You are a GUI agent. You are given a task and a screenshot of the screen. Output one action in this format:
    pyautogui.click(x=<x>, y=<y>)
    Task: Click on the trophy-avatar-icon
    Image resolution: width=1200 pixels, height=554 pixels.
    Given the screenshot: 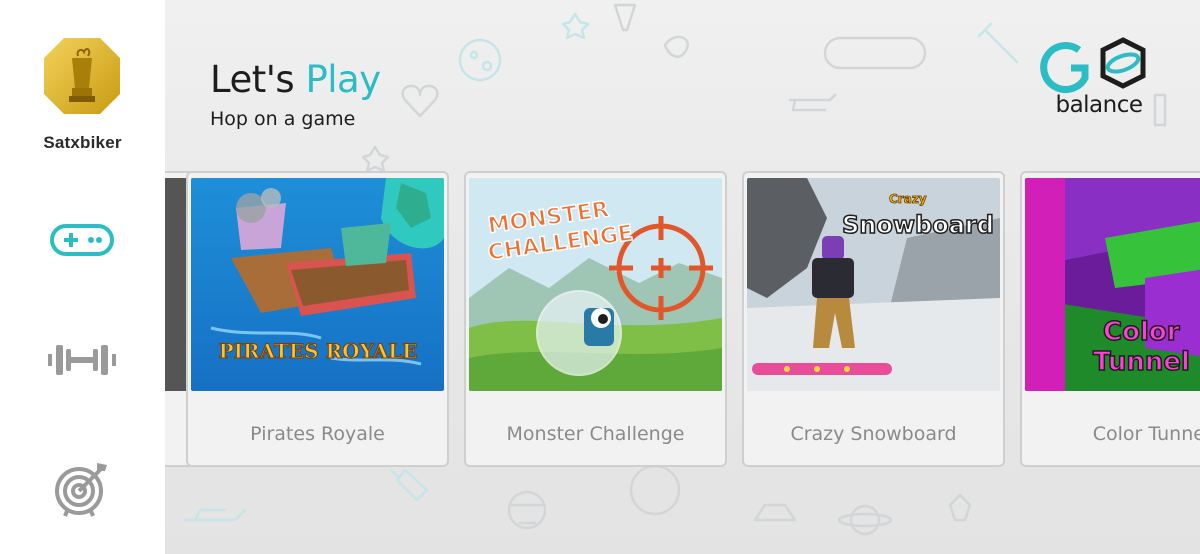 What is the action you would take?
    pyautogui.click(x=82, y=76)
    